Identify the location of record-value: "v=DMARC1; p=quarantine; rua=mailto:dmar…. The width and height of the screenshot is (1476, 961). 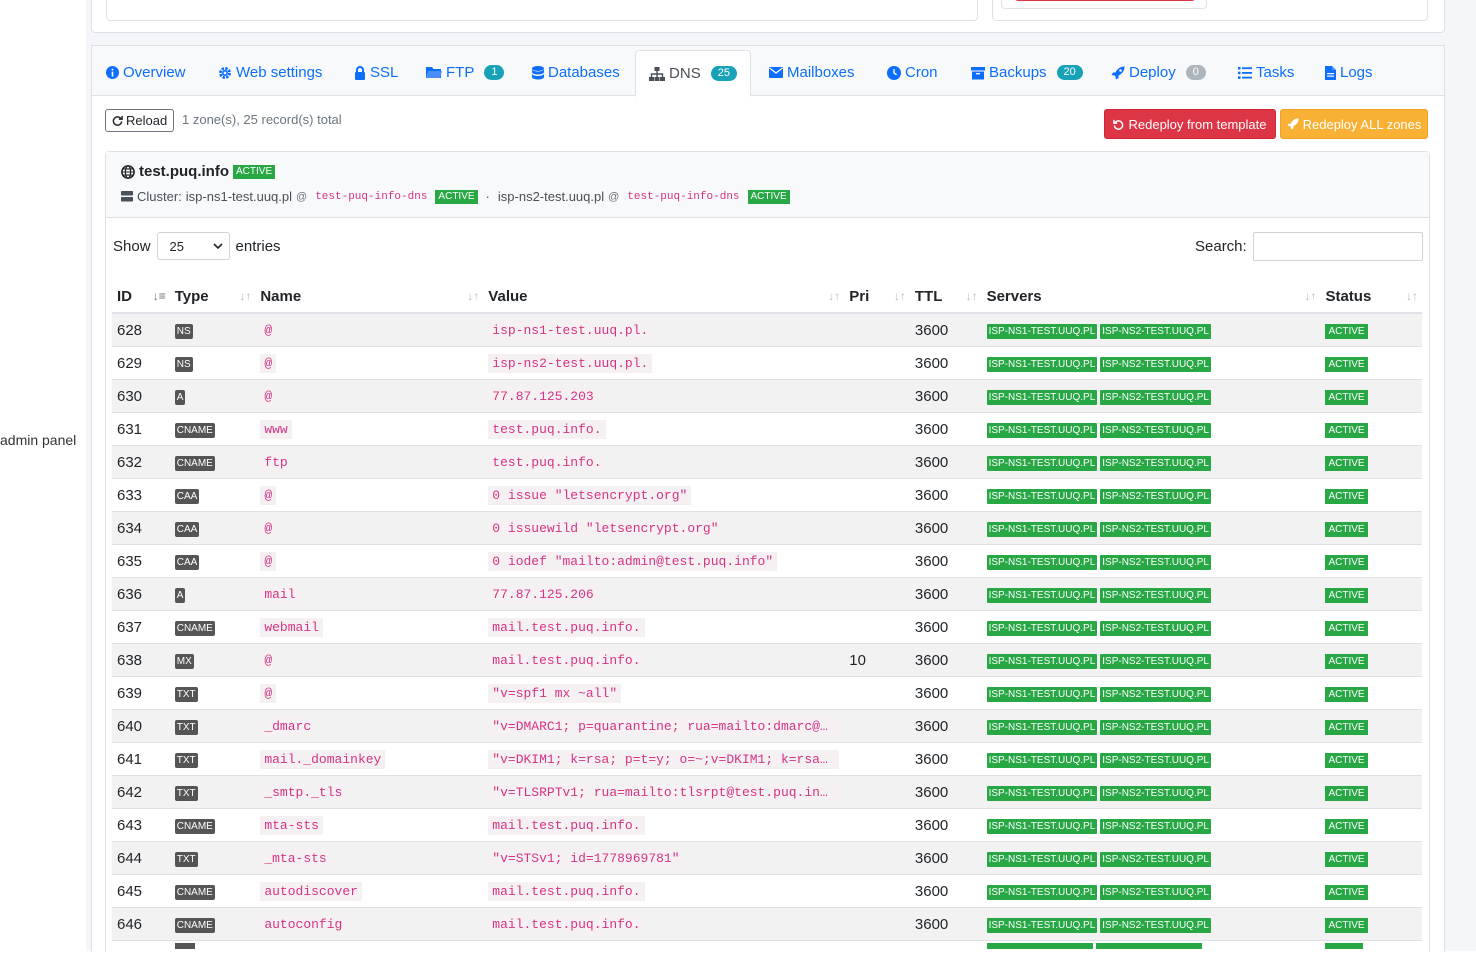
(663, 726).